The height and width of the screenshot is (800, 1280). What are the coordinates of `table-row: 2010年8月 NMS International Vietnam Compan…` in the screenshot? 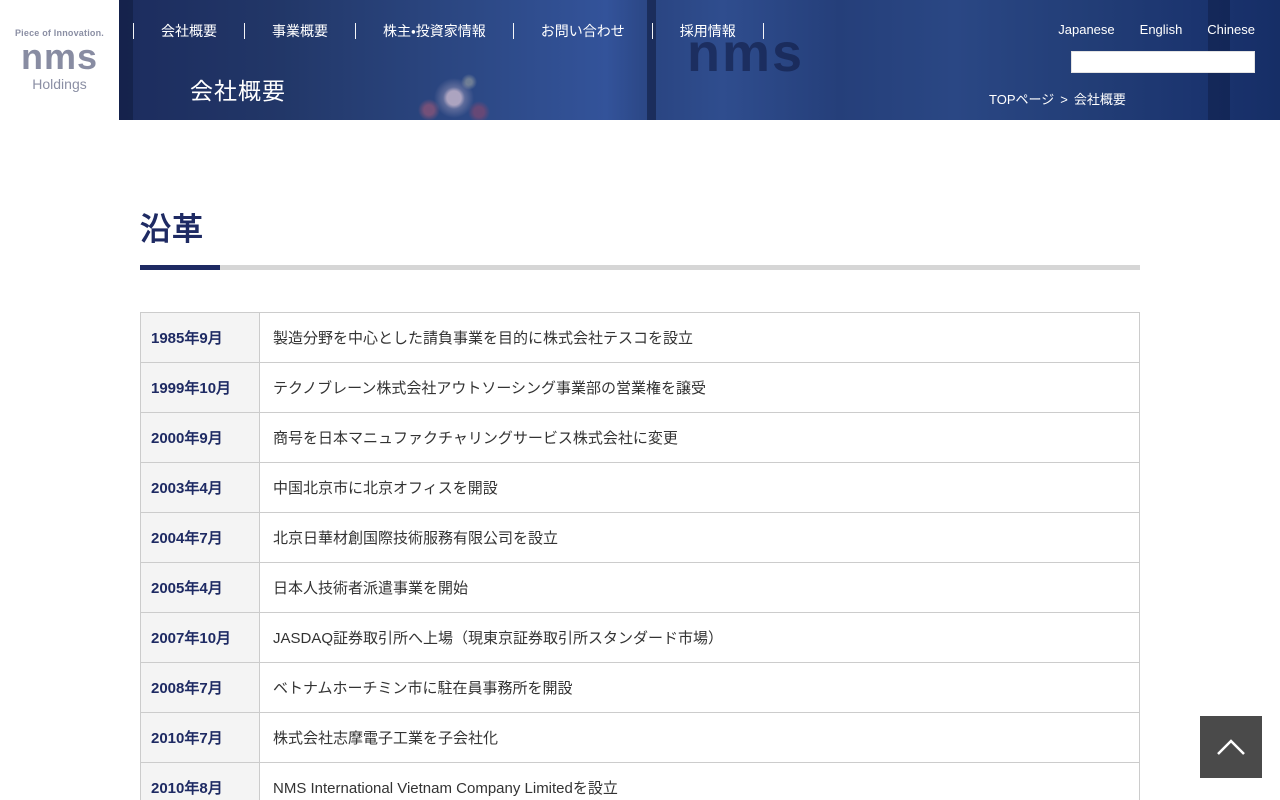 It's located at (640, 781).